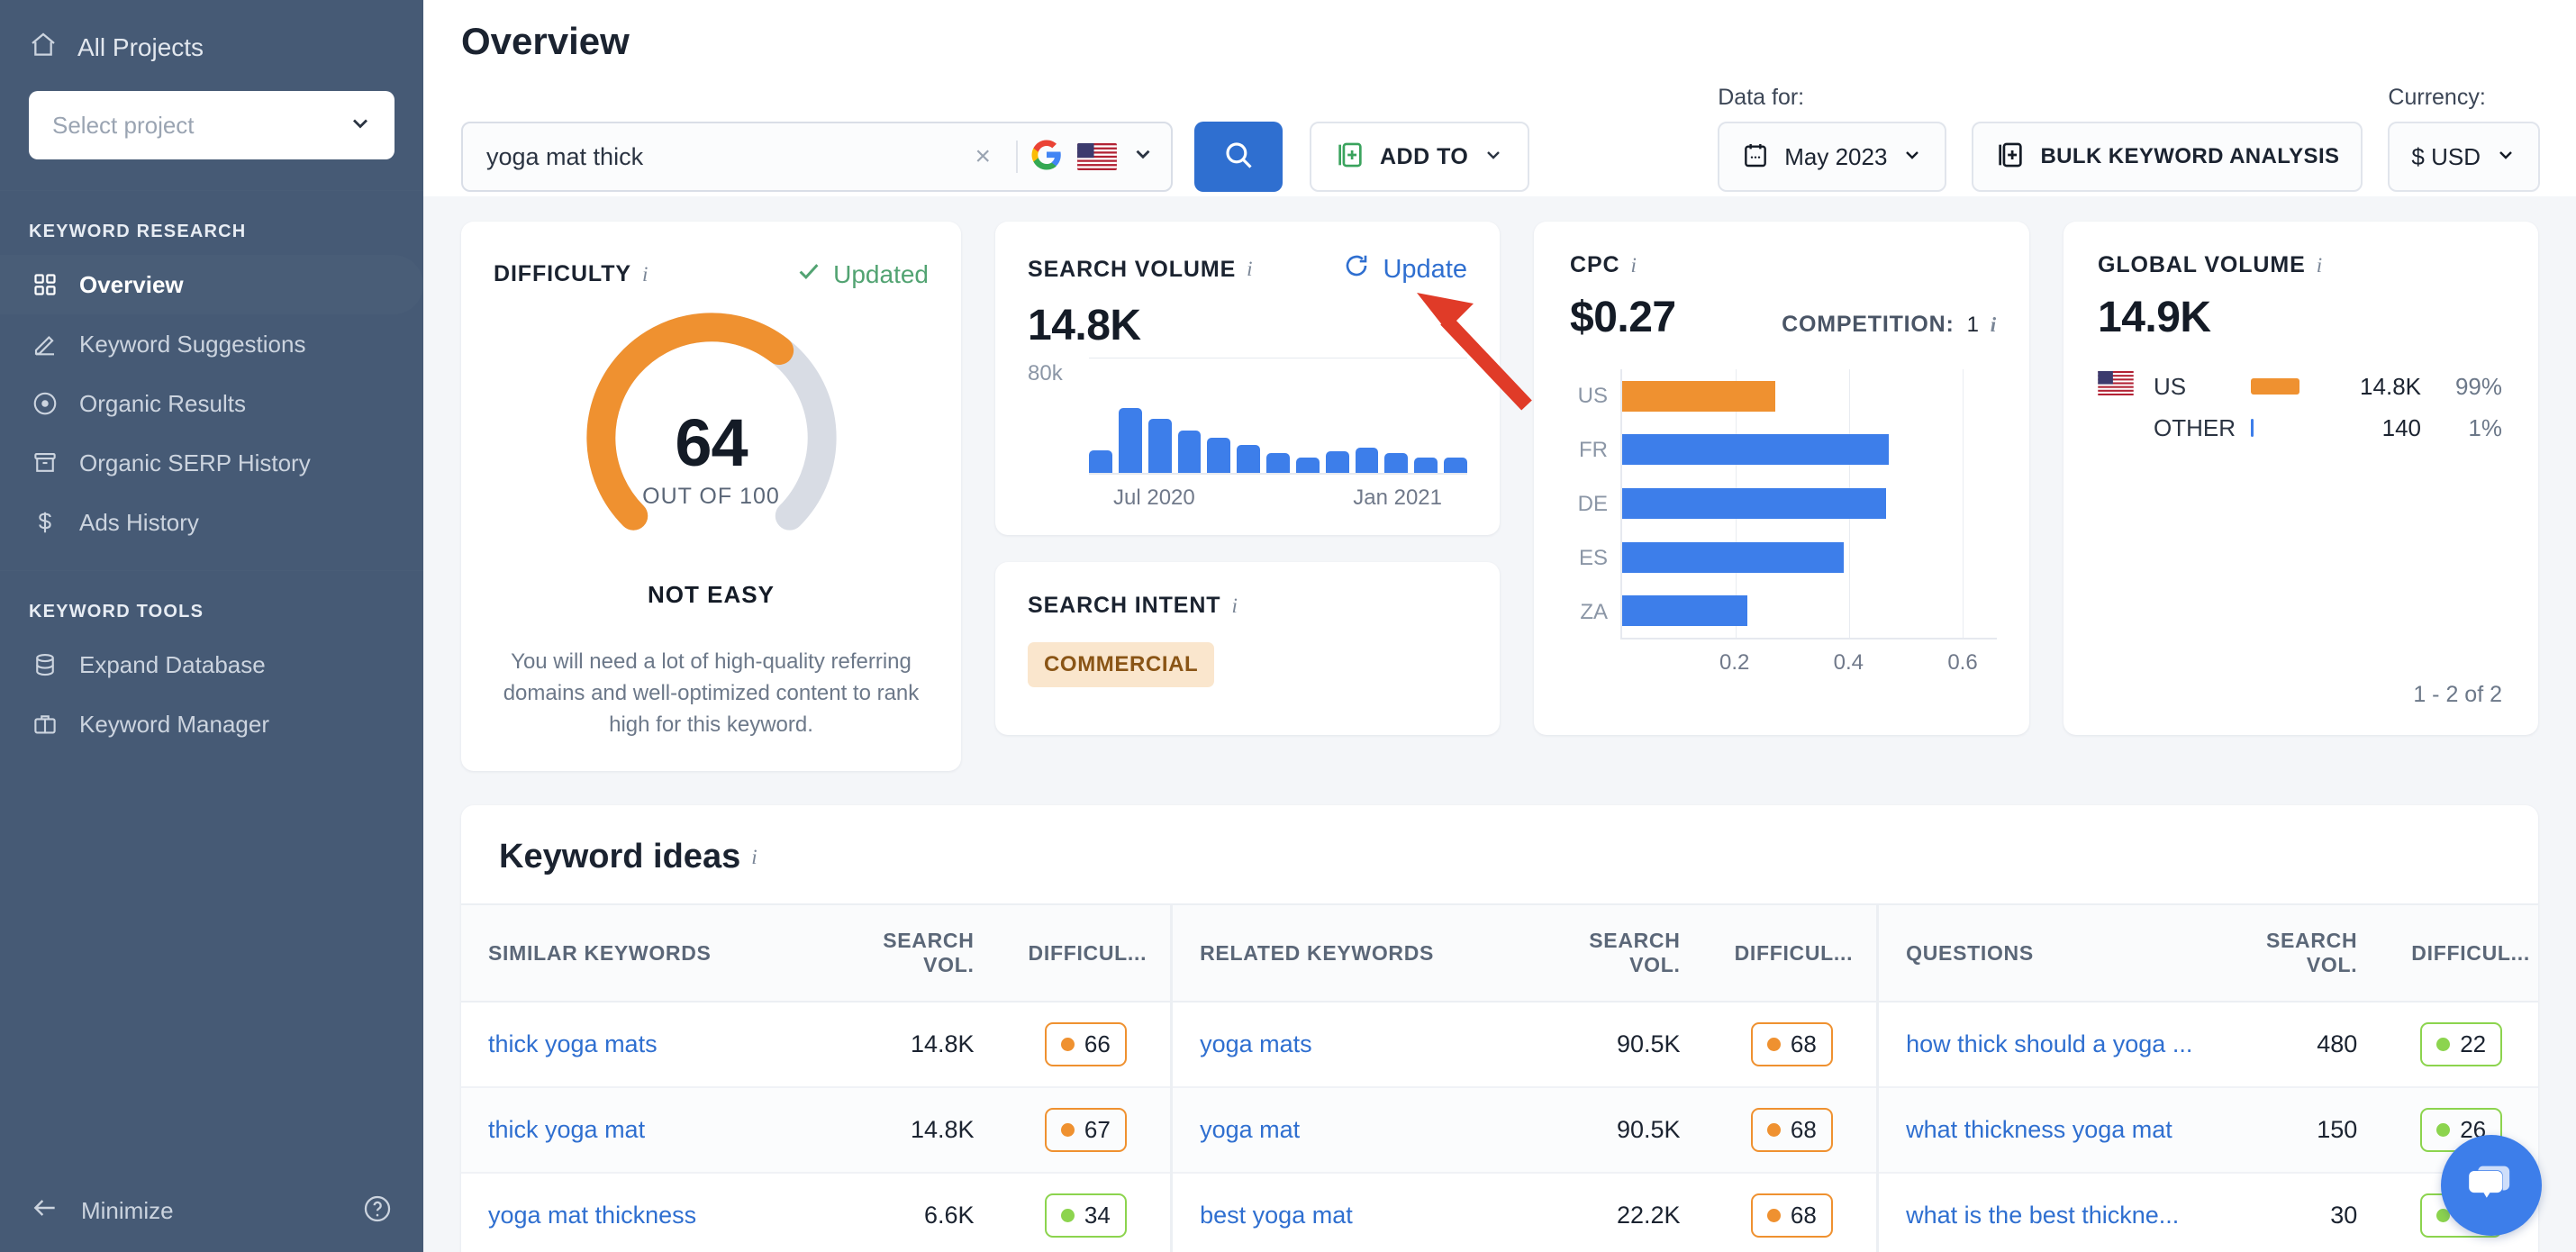 This screenshot has width=2576, height=1252. What do you see at coordinates (1276, 1215) in the screenshot?
I see `keyword-link: best yoga mat` at bounding box center [1276, 1215].